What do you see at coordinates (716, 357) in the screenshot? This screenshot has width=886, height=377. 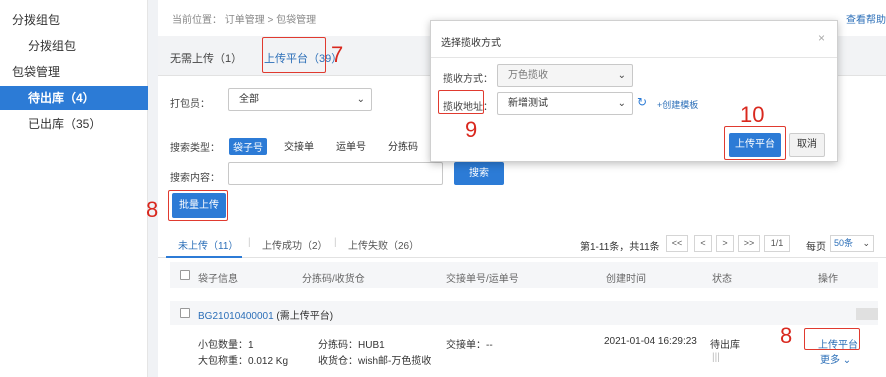 I see `status-bar-icon: |||` at bounding box center [716, 357].